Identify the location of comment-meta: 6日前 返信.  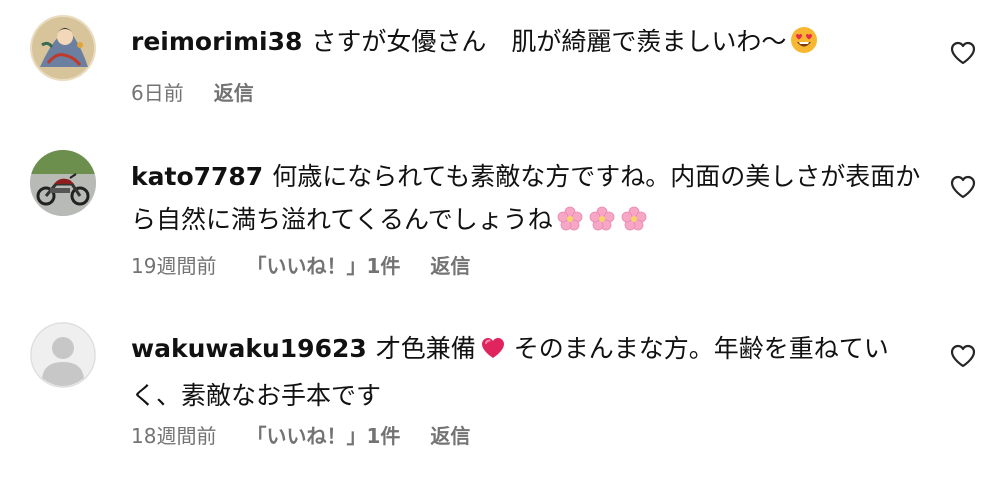
(192, 91).